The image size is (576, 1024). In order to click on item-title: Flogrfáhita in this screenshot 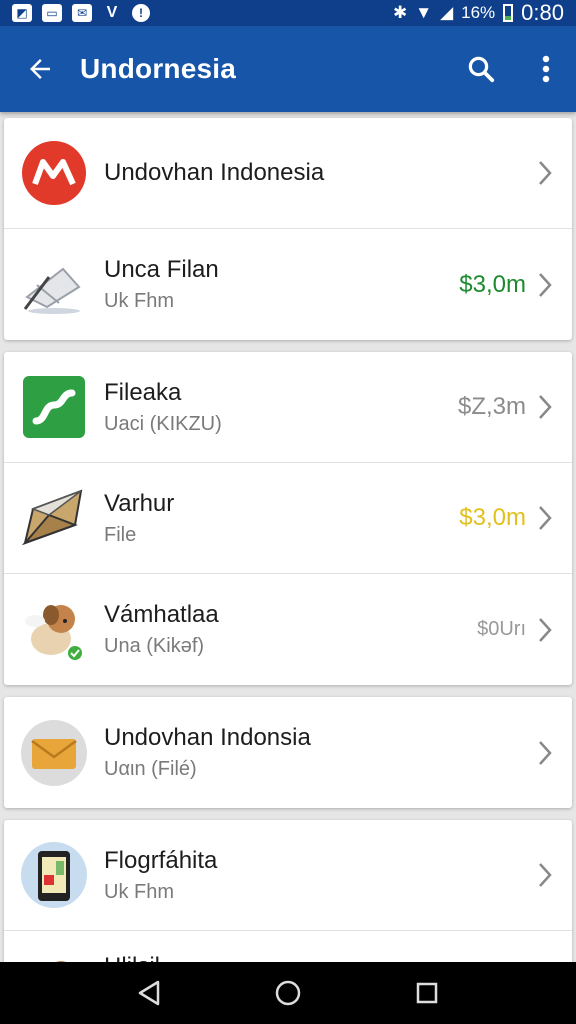, I will do `click(161, 860)`.